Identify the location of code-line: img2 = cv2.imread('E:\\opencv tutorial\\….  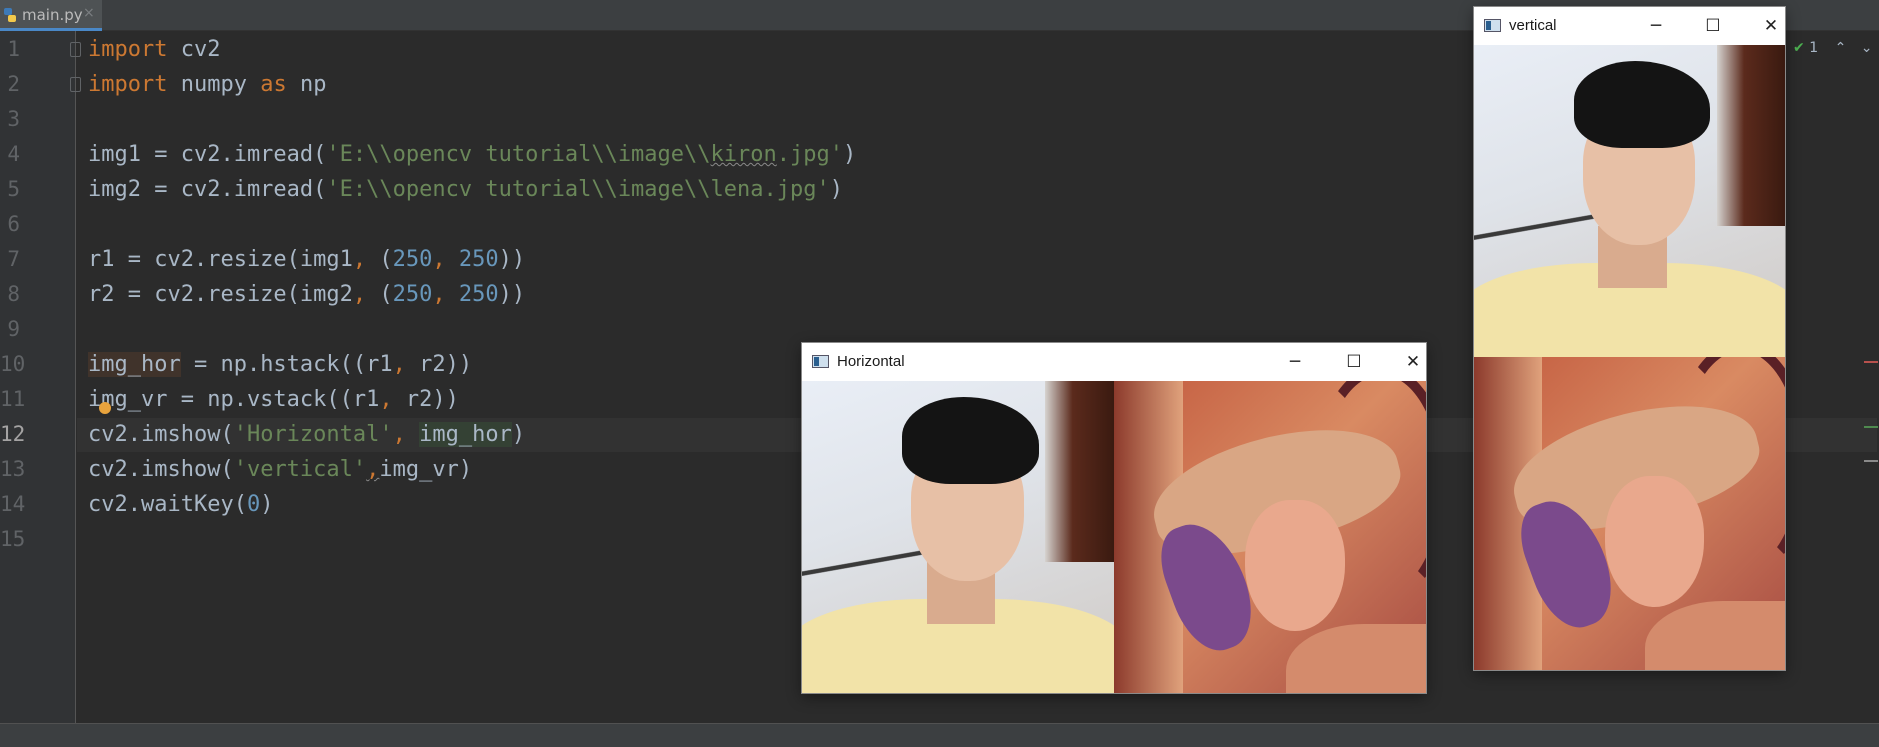
(465, 189).